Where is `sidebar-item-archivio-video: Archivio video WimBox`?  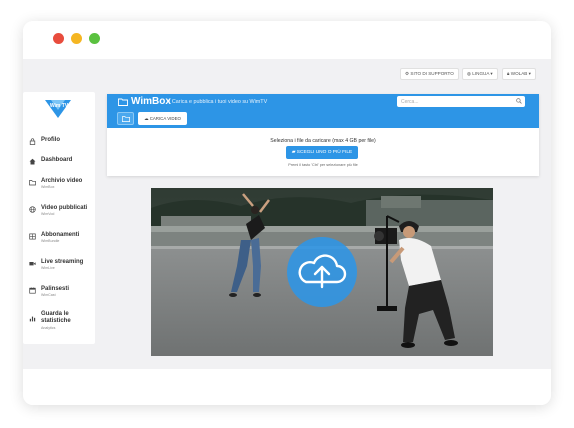 sidebar-item-archivio-video: Archivio video WimBox is located at coordinates (60, 185).